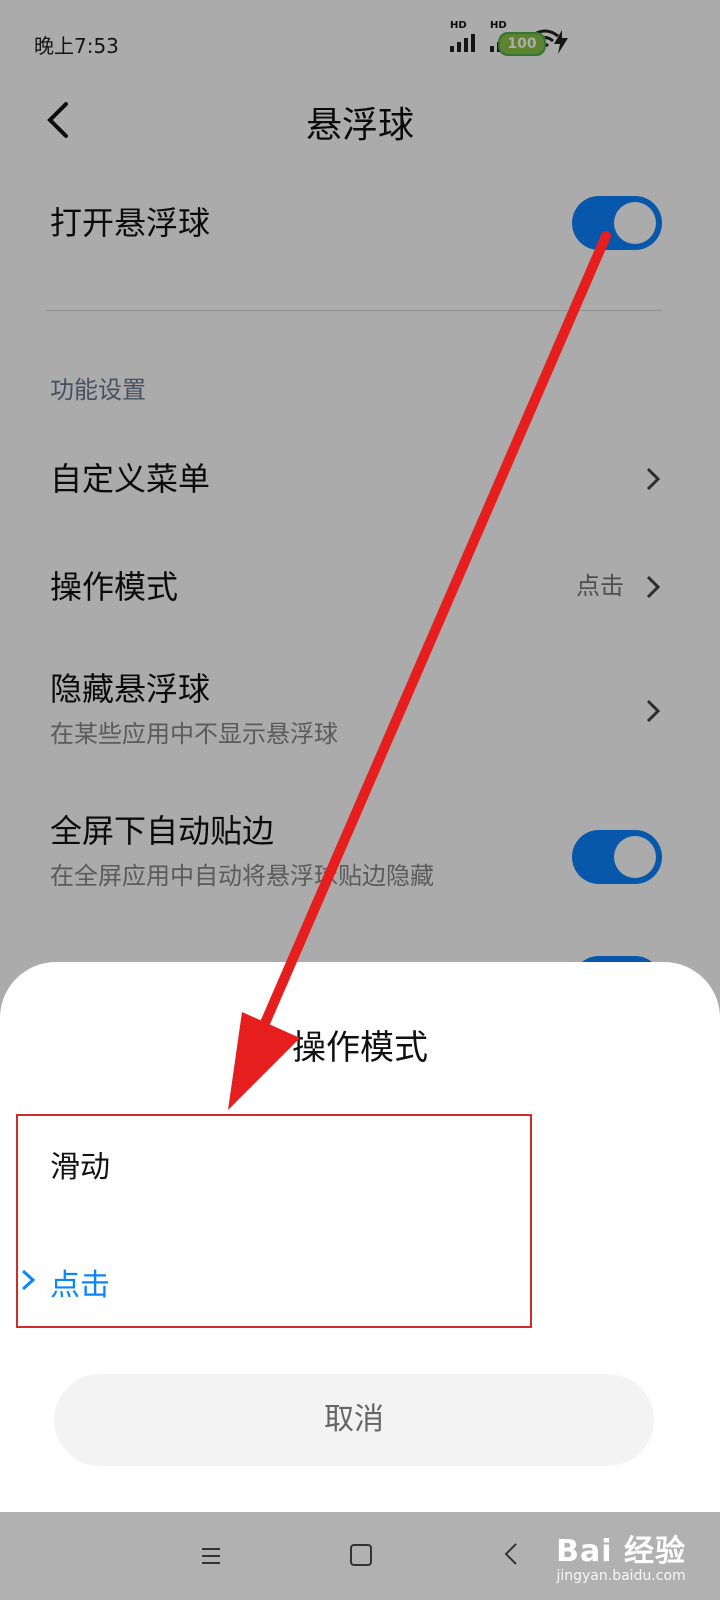 The height and width of the screenshot is (1600, 720). Describe the element at coordinates (80, 1282) in the screenshot. I see `option-click: 点击` at that location.